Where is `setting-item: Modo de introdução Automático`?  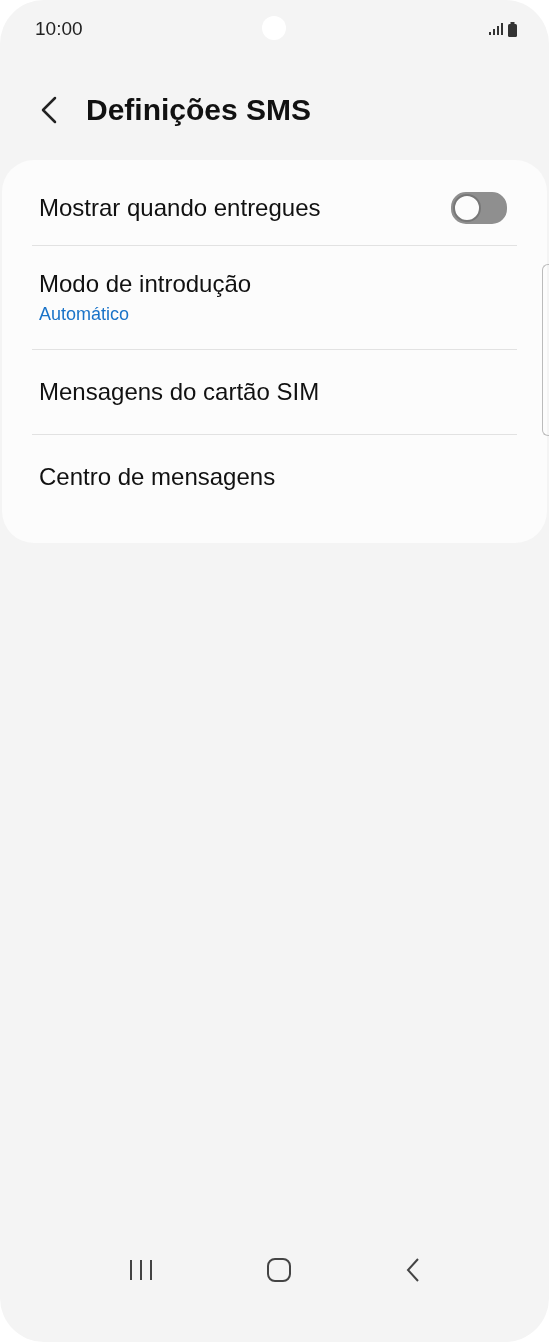
setting-item: Modo de introdução Automático is located at coordinates (274, 297).